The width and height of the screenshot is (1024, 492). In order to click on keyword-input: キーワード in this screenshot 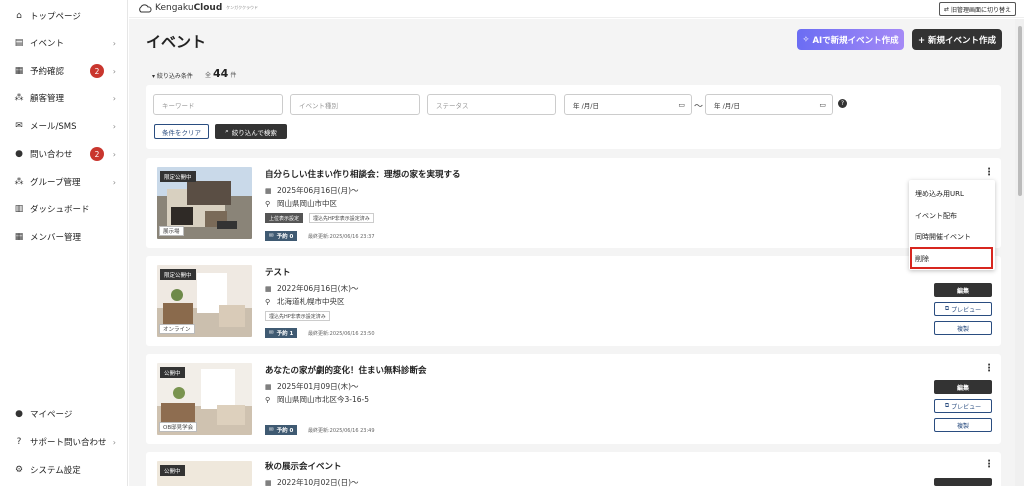, I will do `click(218, 104)`.